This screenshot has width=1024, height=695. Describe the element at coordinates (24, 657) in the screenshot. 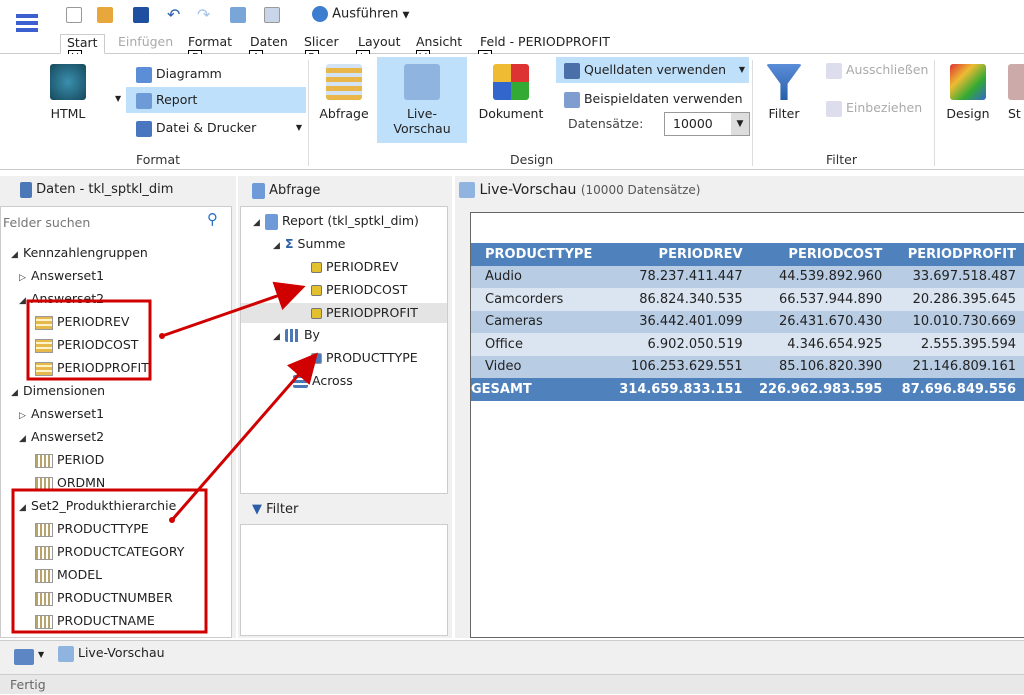

I see `view-switch-icon` at that location.